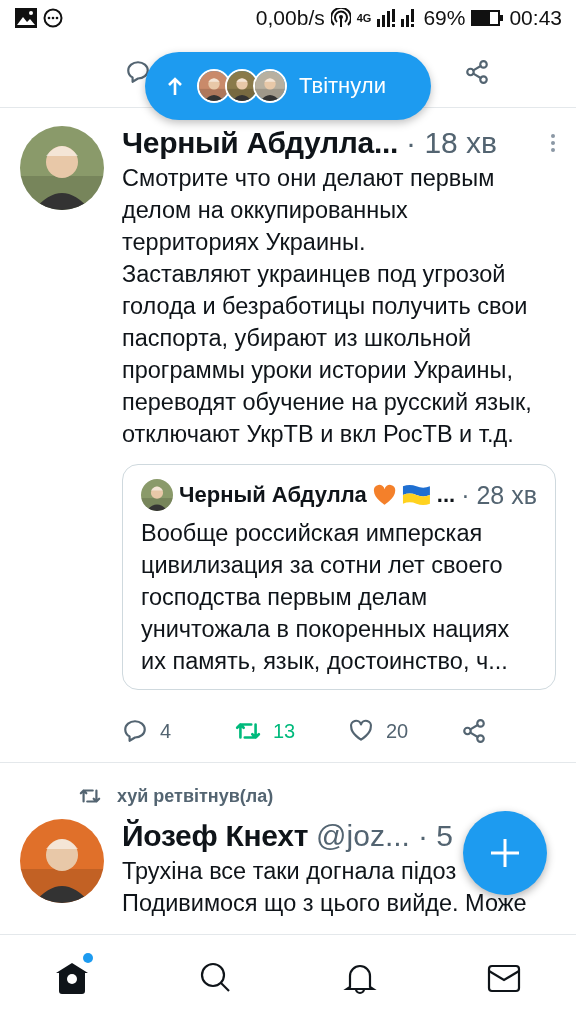 This screenshot has width=576, height=1024. Describe the element at coordinates (289, 871) in the screenshot. I see `tweet-text: Трухіна все таки догнала підоз` at that location.